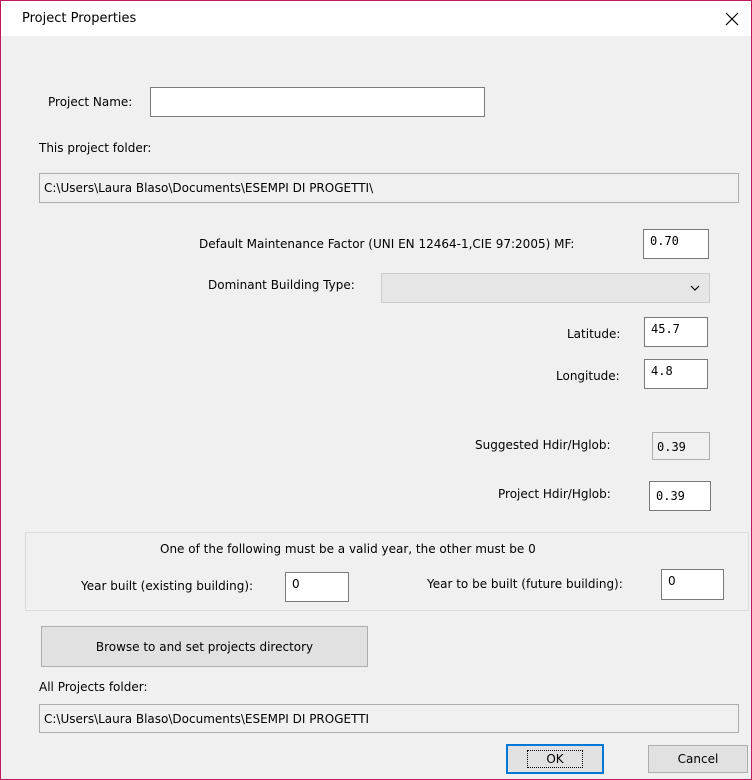  I want to click on year-future-input: 0, so click(692, 584).